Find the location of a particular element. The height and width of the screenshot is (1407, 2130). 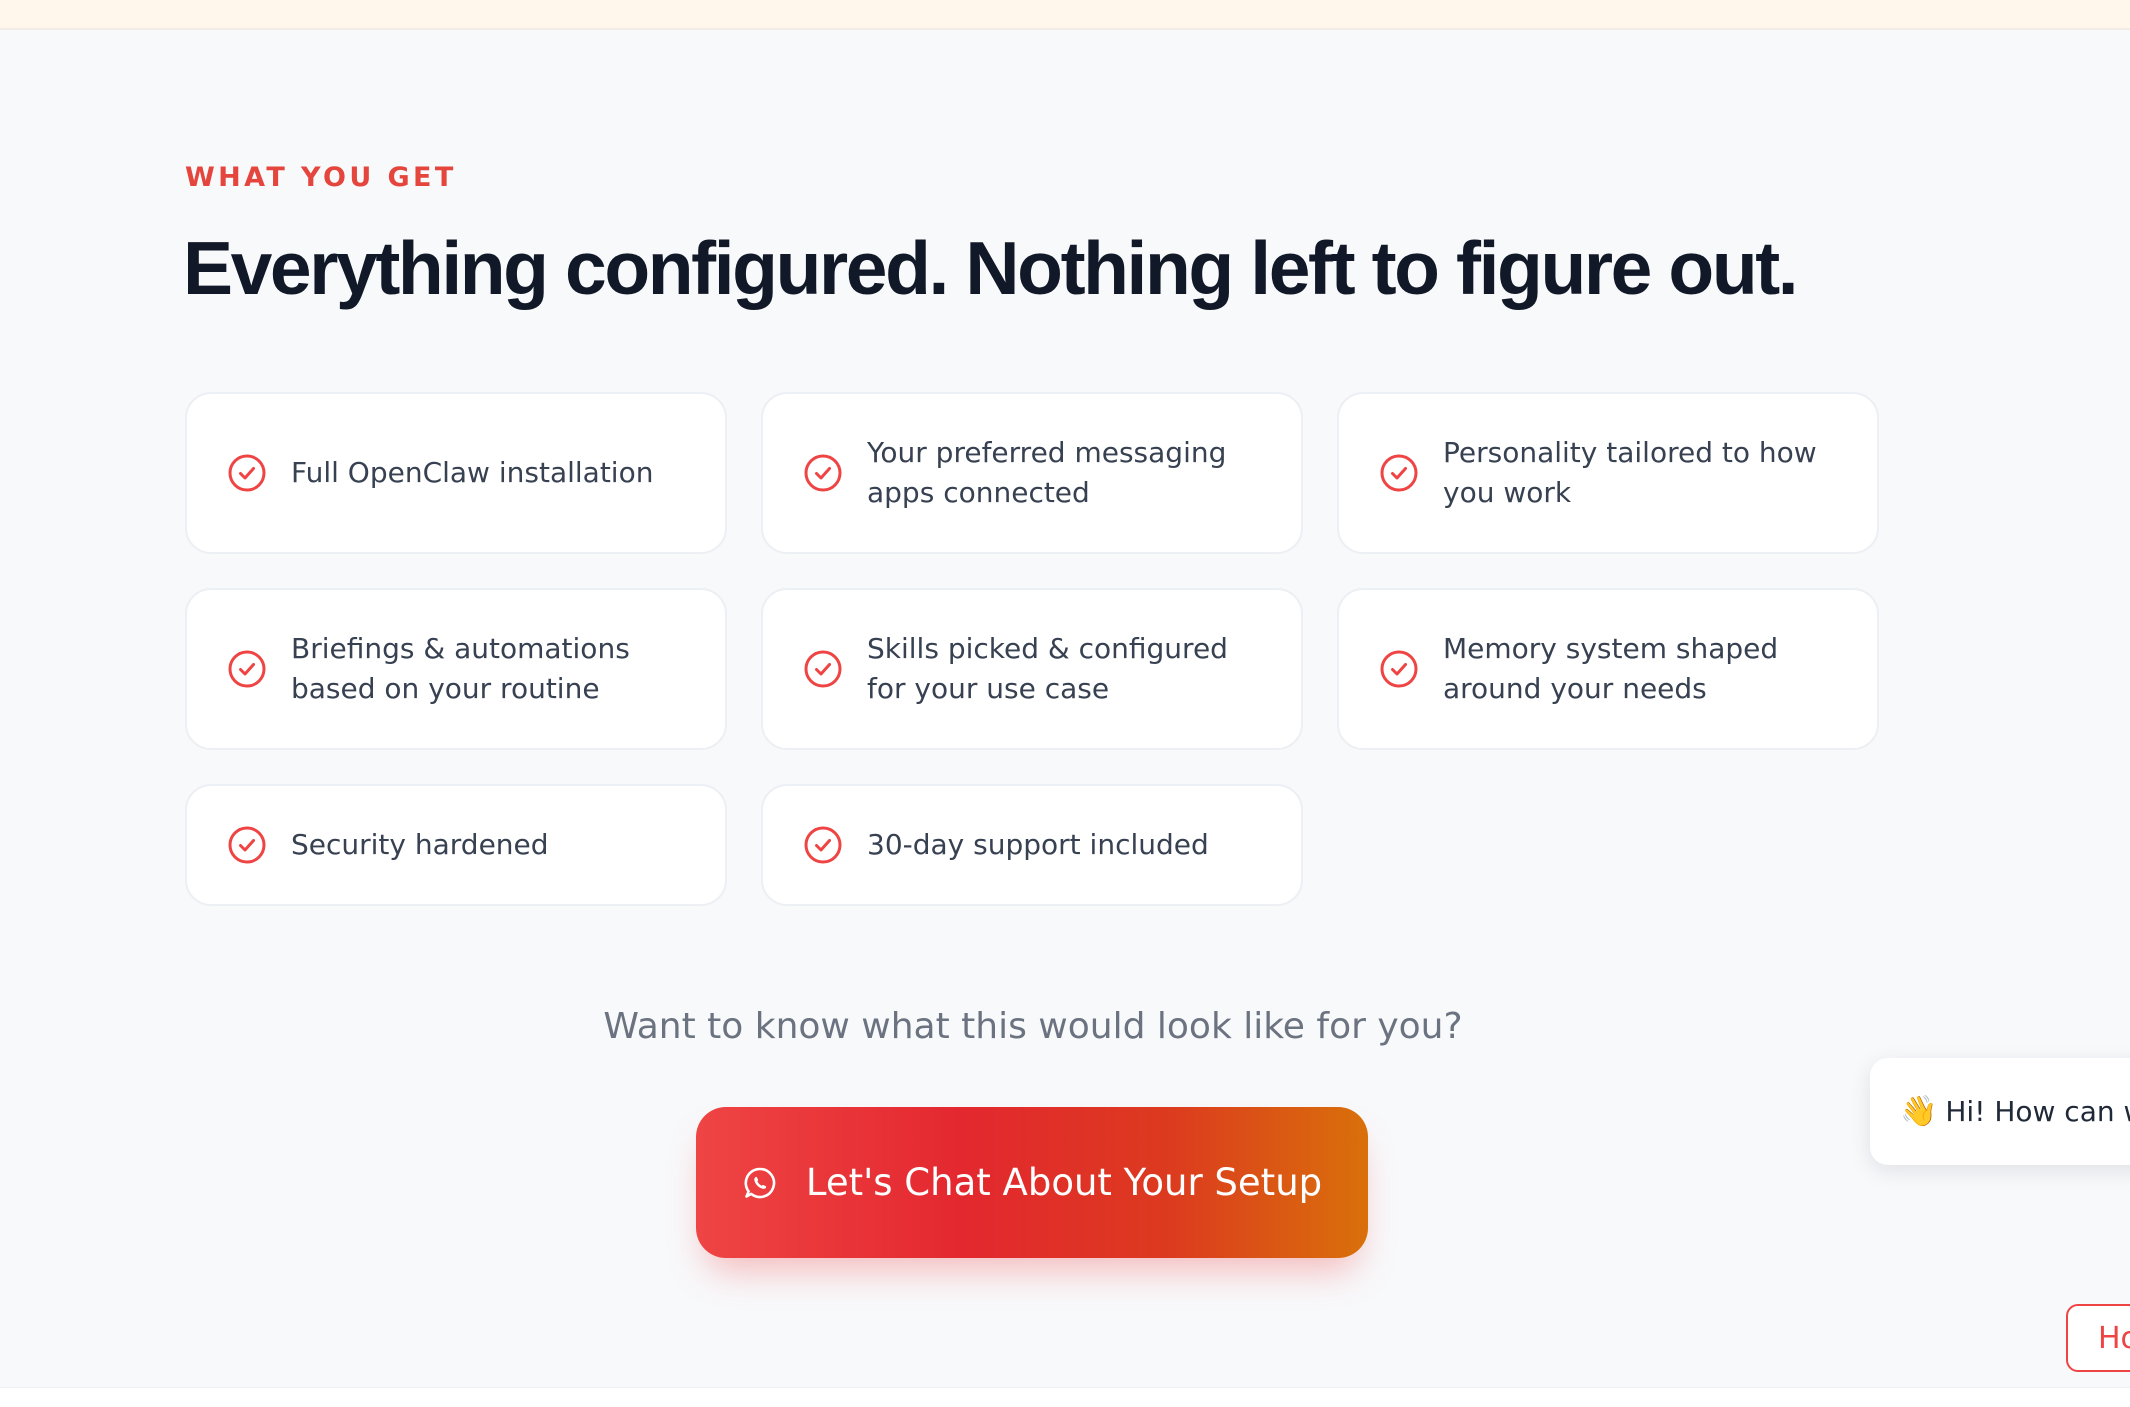

feature-card: Full OpenClaw installation is located at coordinates (456, 473).